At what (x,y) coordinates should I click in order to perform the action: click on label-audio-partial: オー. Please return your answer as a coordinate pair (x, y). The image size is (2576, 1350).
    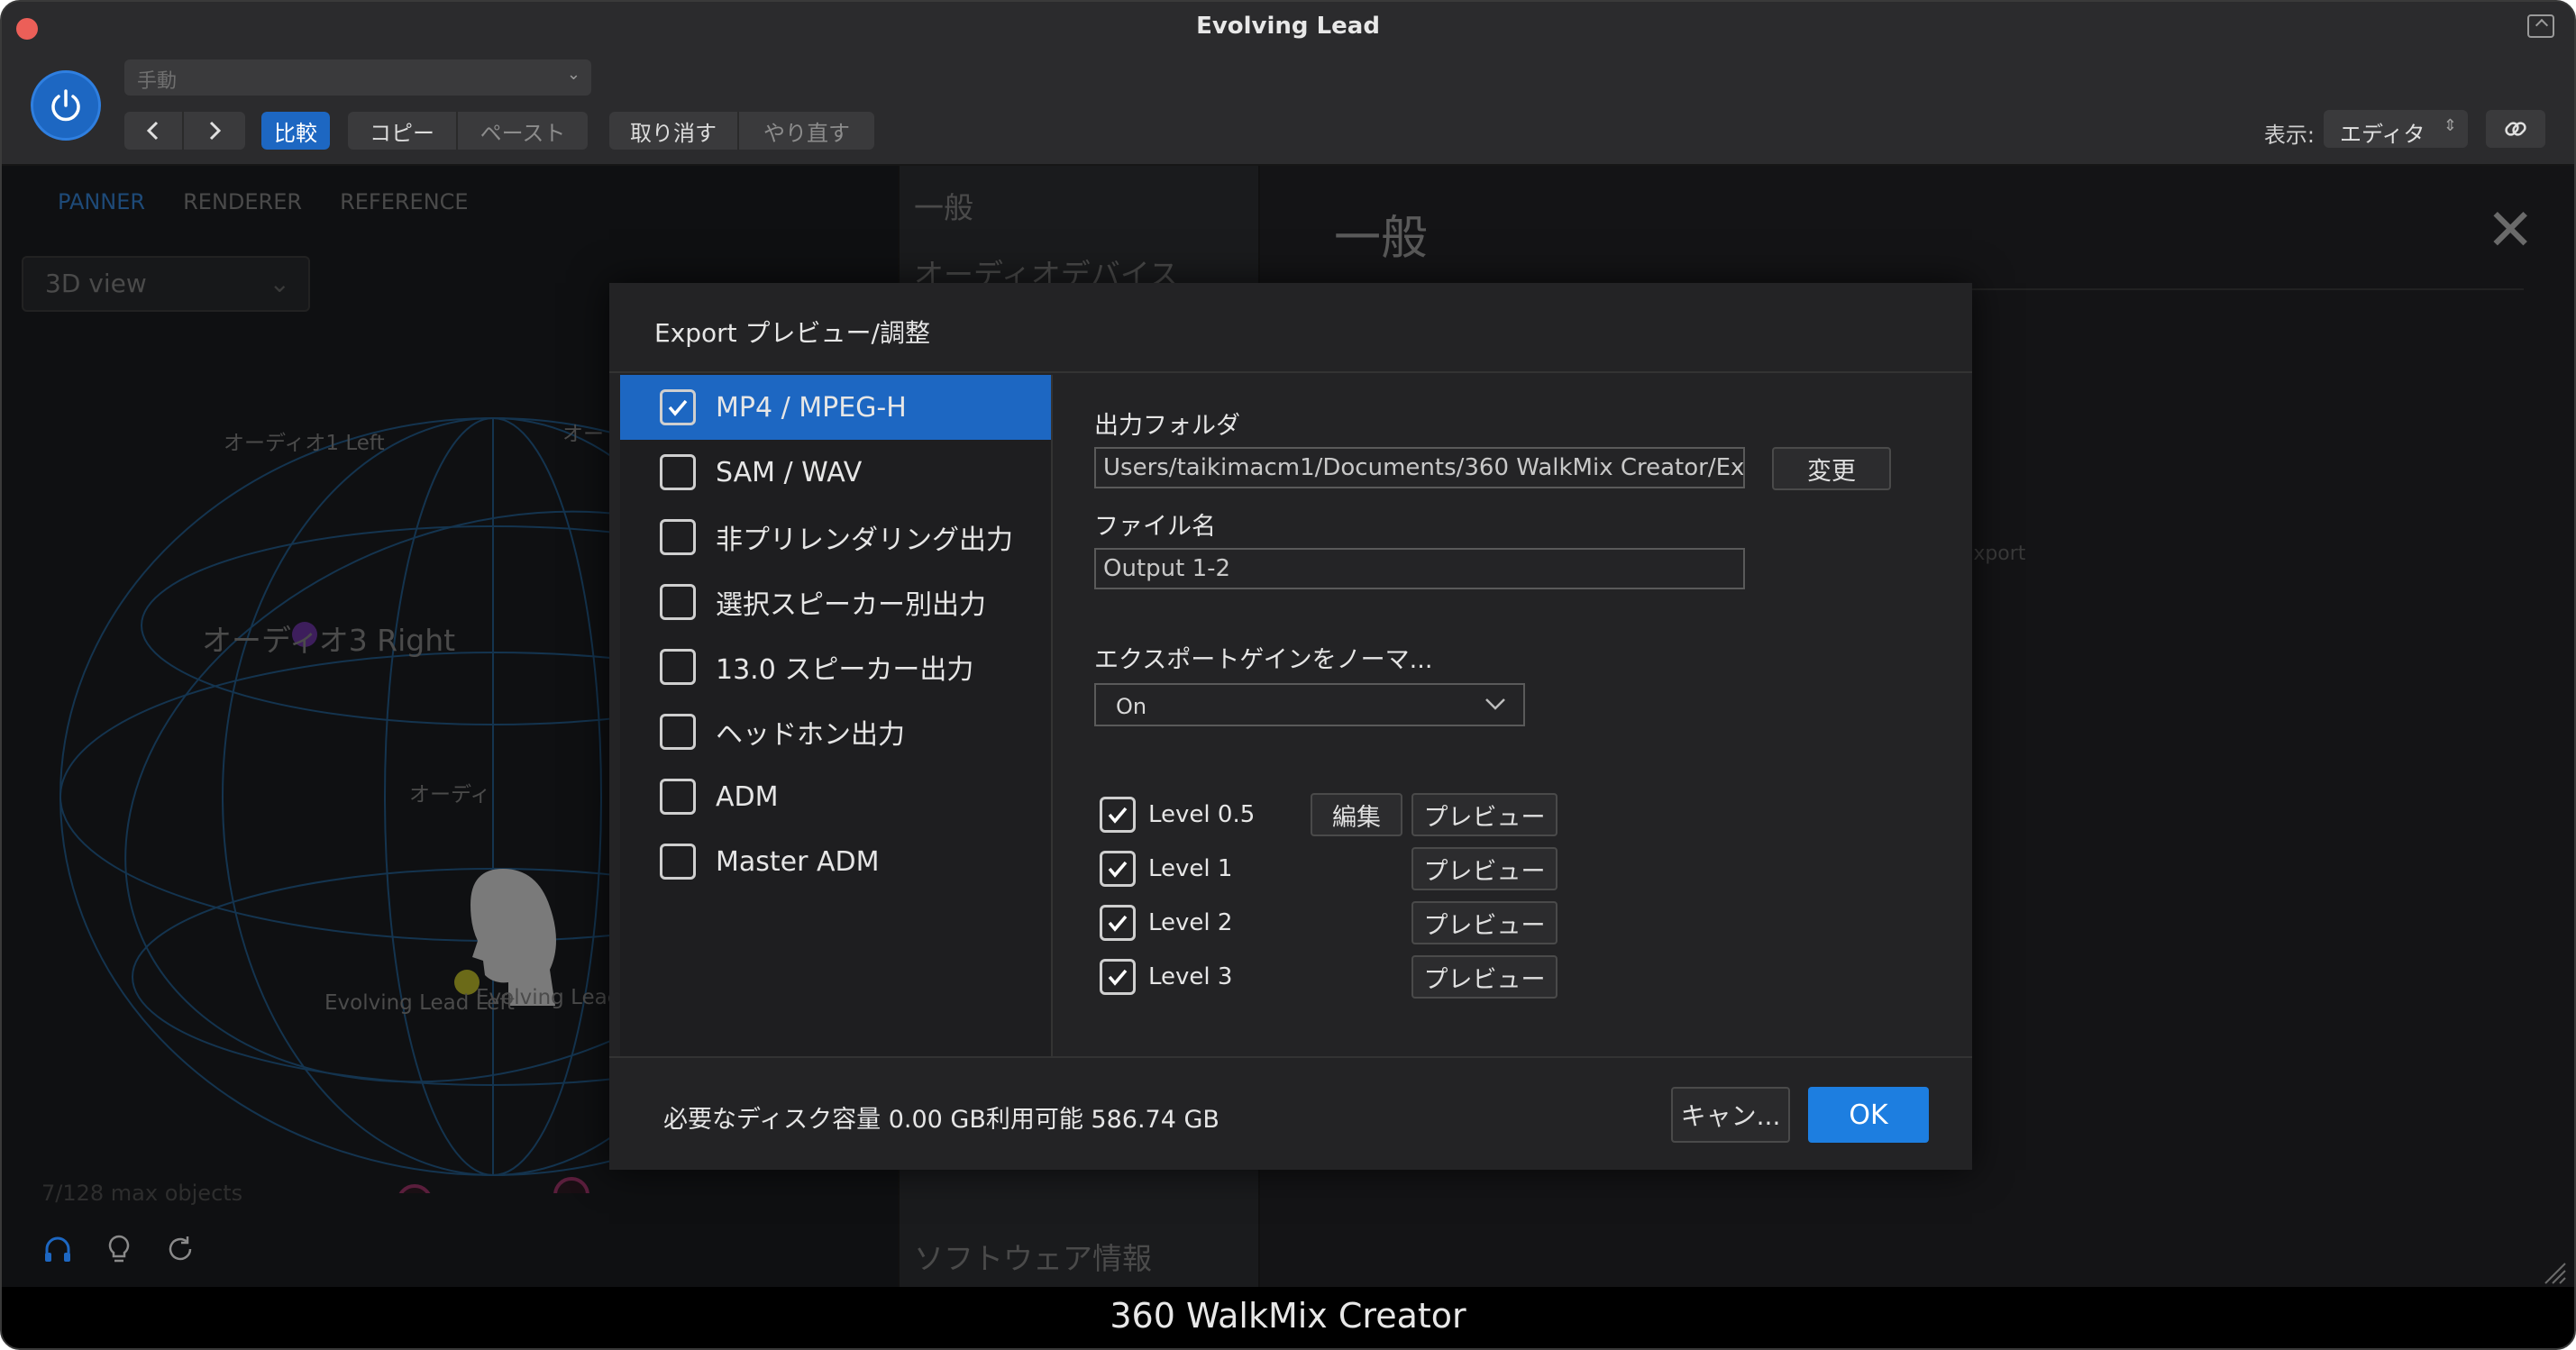
    Looking at the image, I should click on (583, 434).